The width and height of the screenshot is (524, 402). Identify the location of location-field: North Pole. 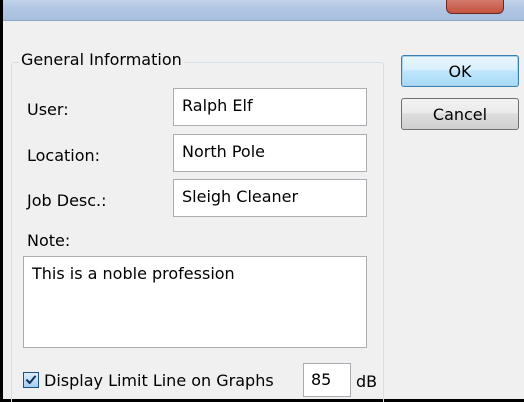
(270, 153).